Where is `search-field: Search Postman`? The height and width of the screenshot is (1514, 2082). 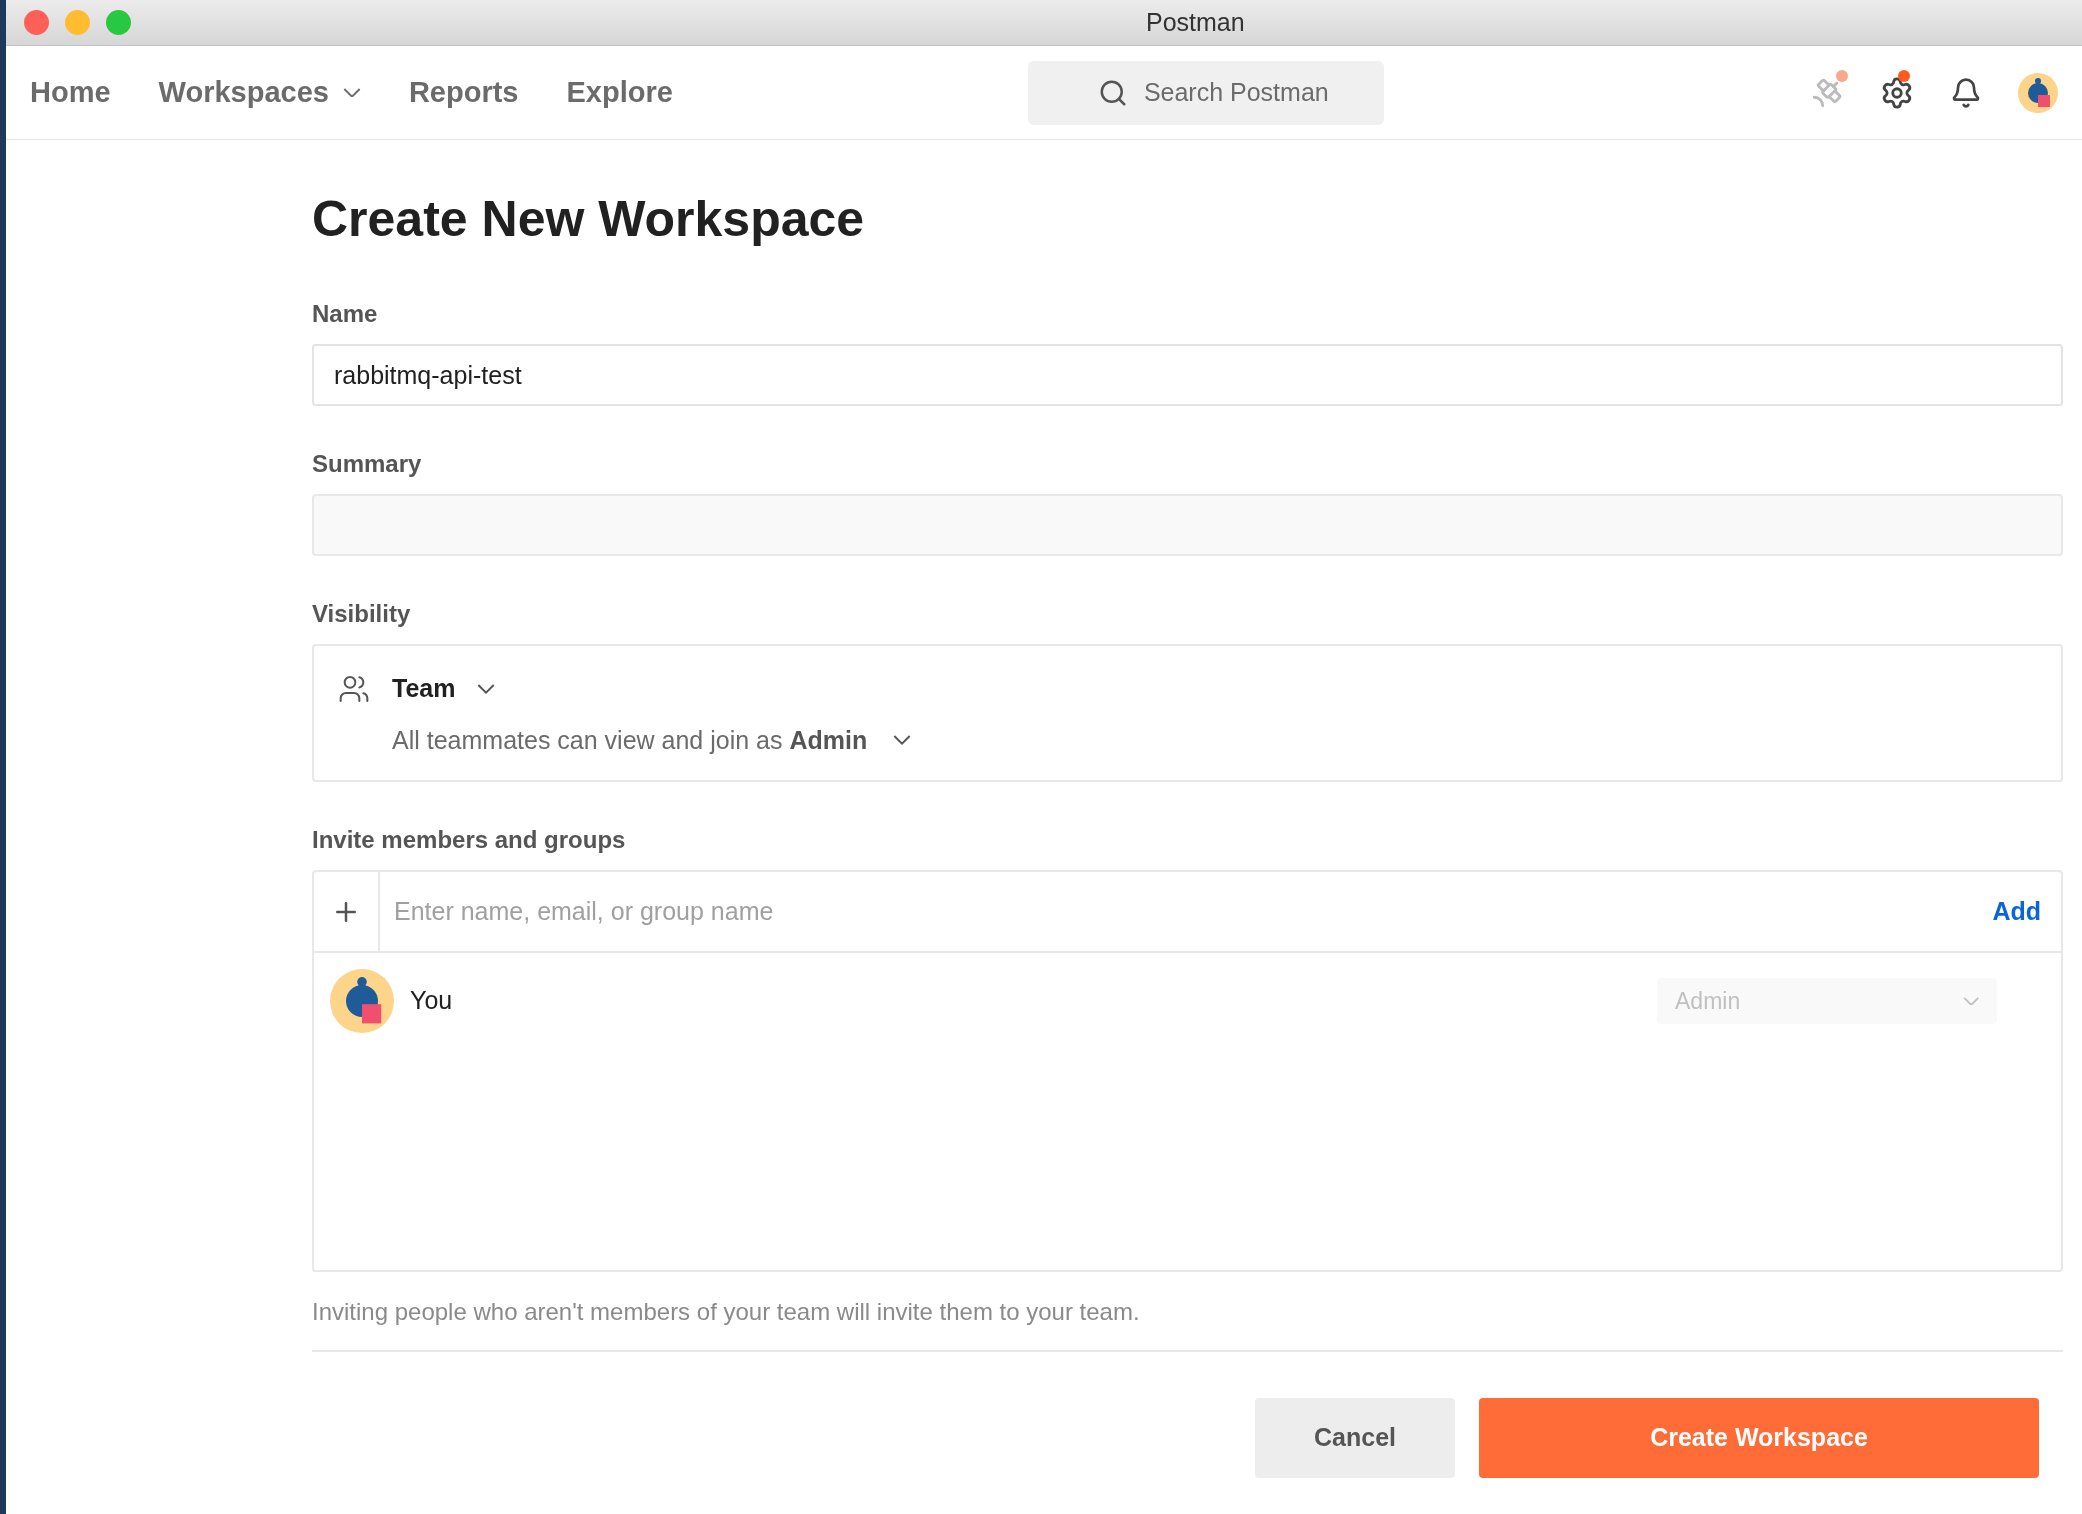
search-field: Search Postman is located at coordinates (1205, 92).